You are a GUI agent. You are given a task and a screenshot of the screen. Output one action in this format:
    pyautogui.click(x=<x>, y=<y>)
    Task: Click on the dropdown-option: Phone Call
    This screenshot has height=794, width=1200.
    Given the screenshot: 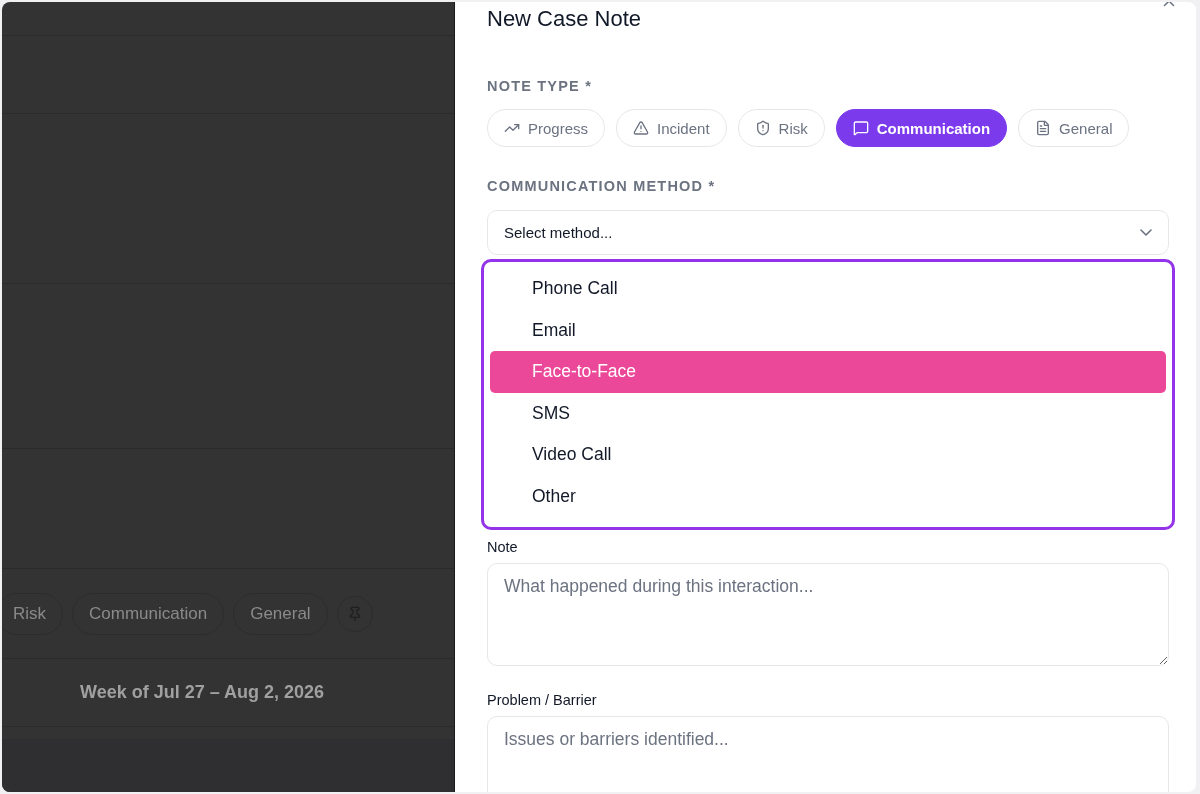 What is the action you would take?
    pyautogui.click(x=828, y=289)
    